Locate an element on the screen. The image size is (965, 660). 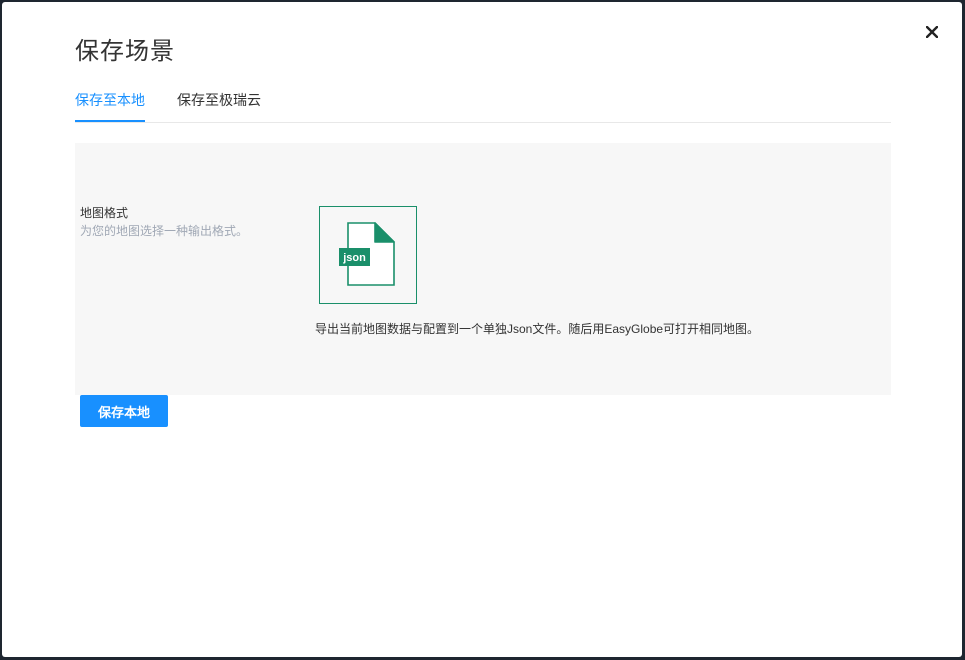
json-file-icon: json is located at coordinates (367, 254).